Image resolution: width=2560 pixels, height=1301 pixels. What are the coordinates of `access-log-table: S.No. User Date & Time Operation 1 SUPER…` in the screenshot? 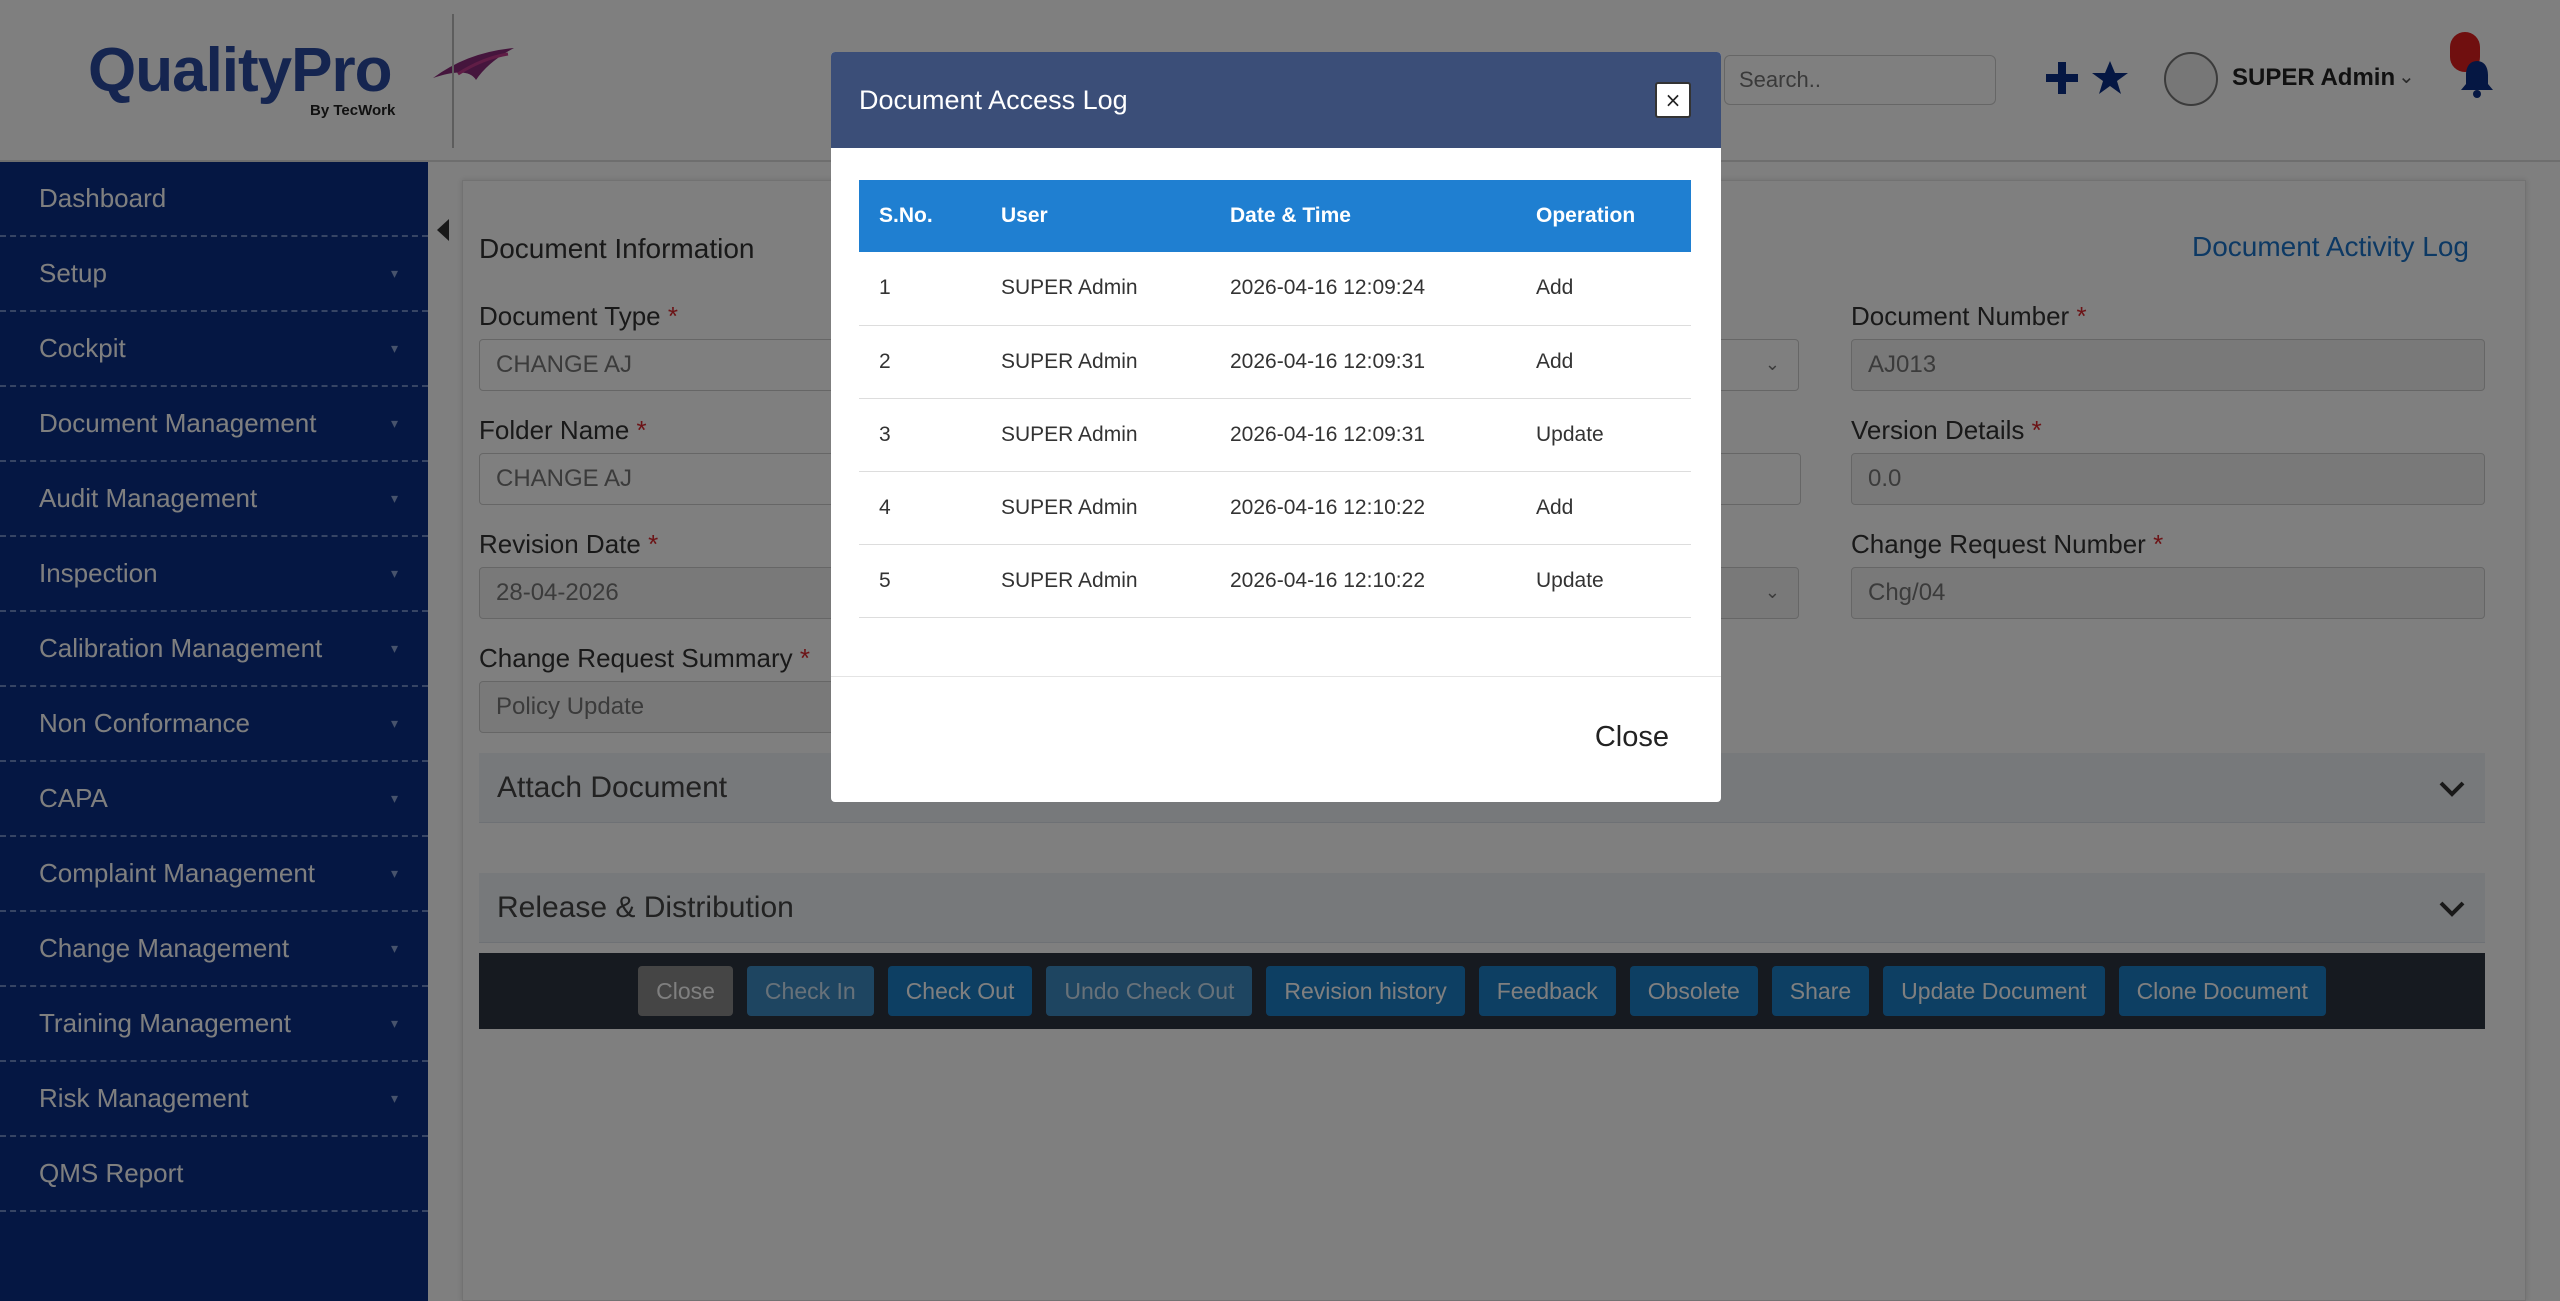 It's located at (1275, 399).